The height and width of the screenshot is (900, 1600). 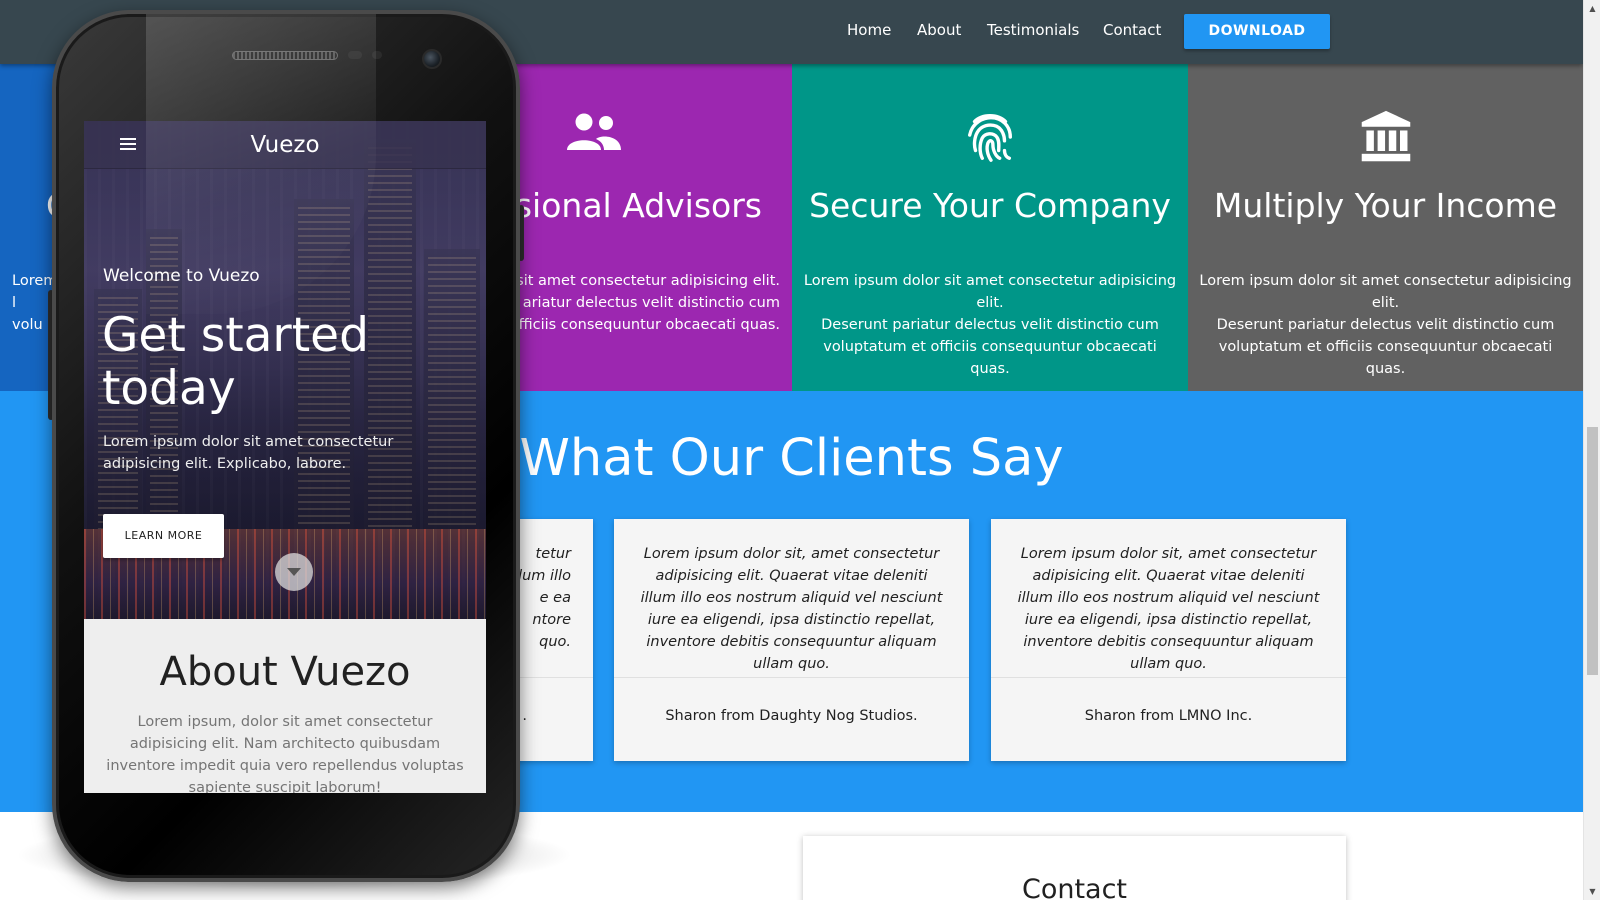 I want to click on app-bar: Vuezo, so click(x=285, y=145).